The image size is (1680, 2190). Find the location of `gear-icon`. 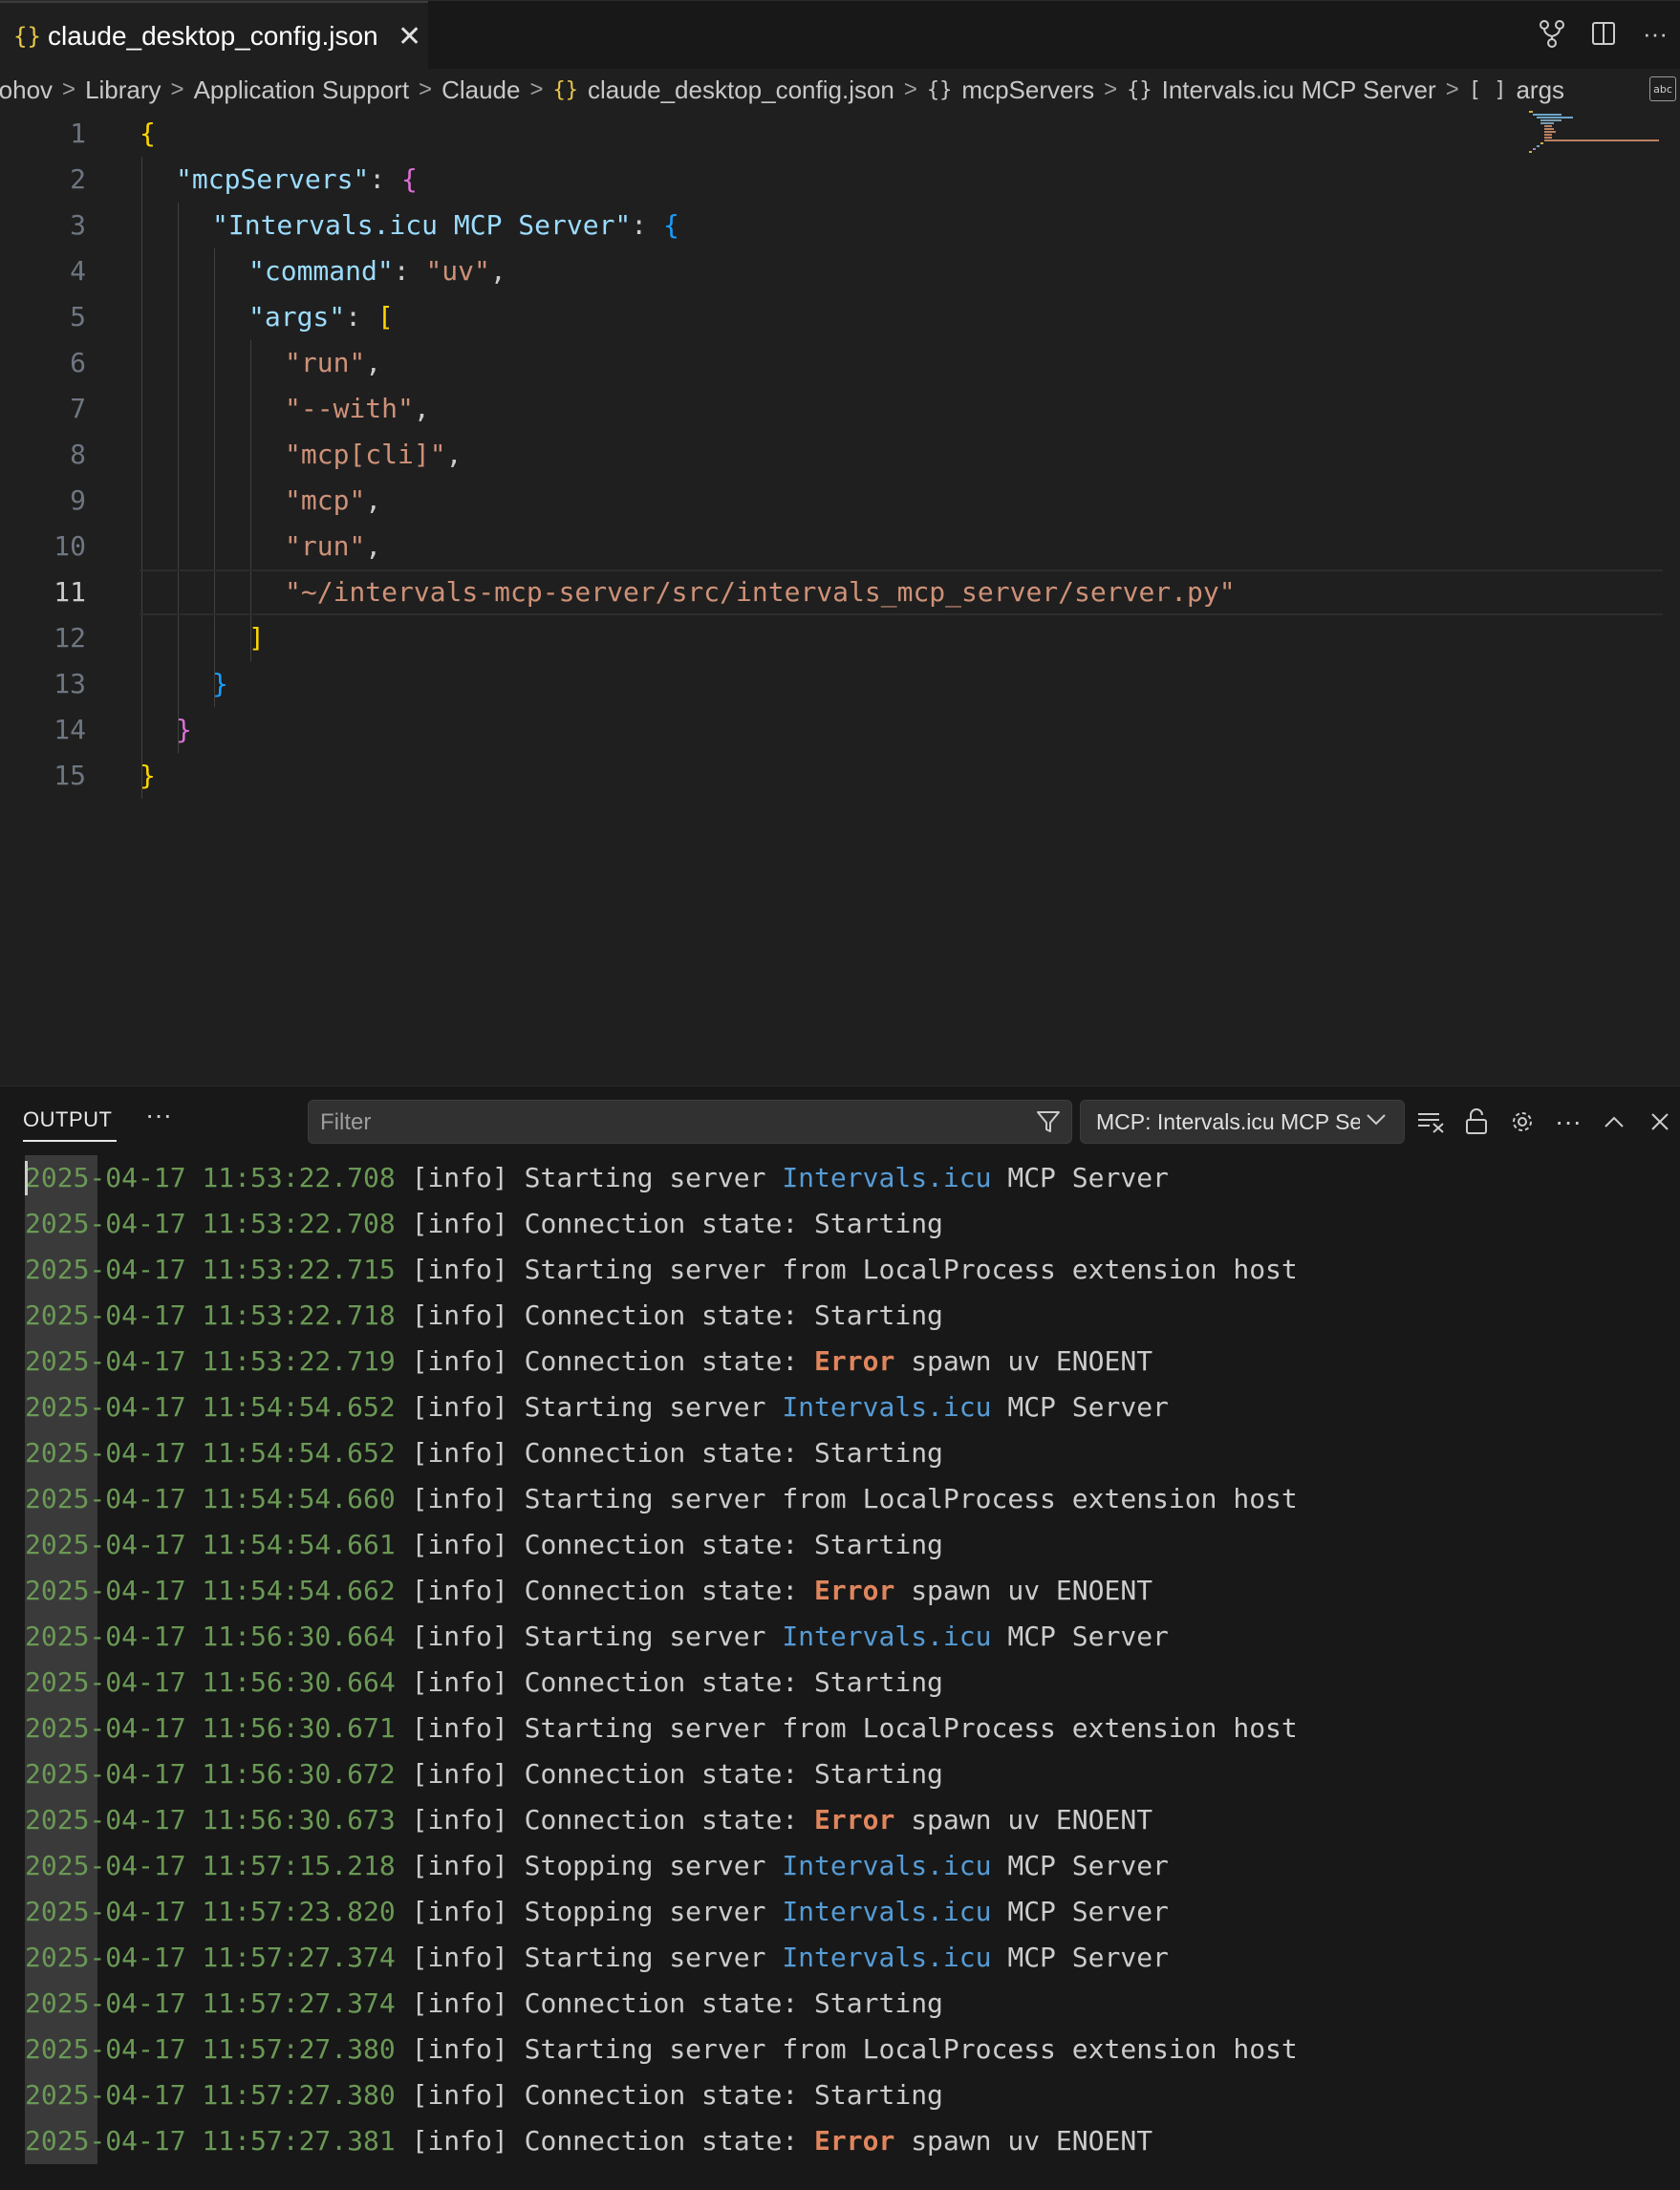

gear-icon is located at coordinates (1522, 1122).